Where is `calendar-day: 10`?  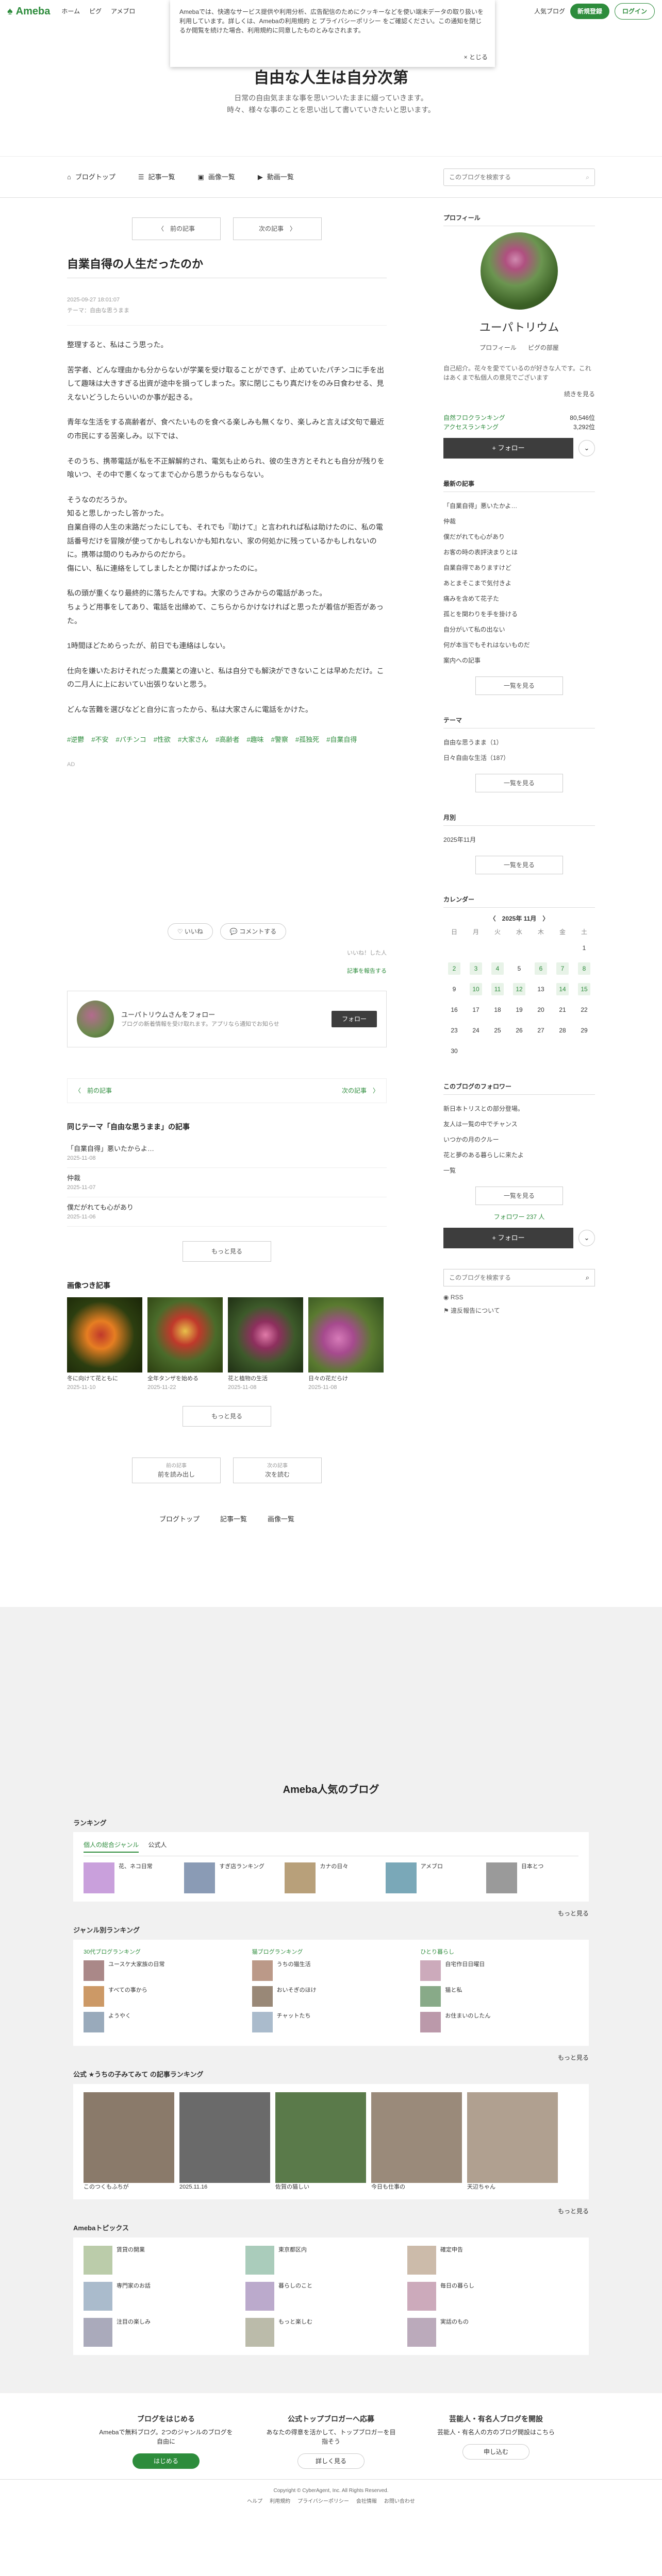
calendar-day: 10 is located at coordinates (476, 989).